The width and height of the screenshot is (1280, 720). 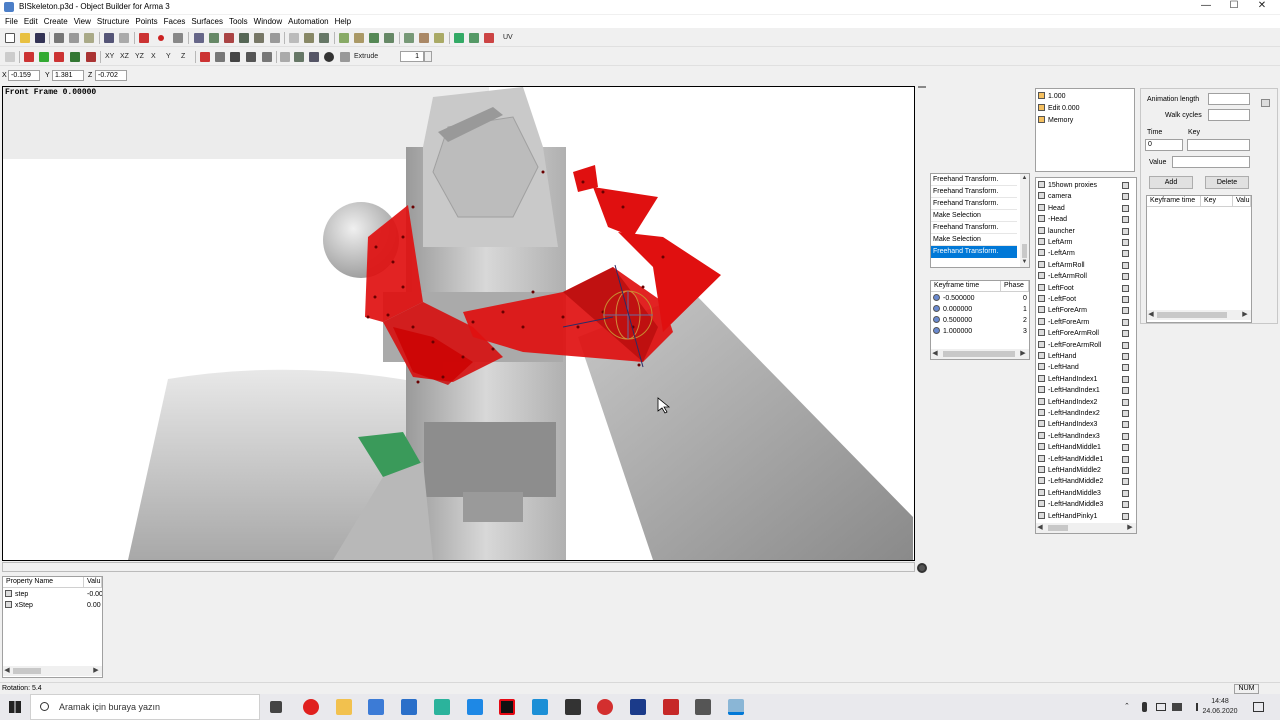 I want to click on app-teal-icon, so click(x=442, y=707).